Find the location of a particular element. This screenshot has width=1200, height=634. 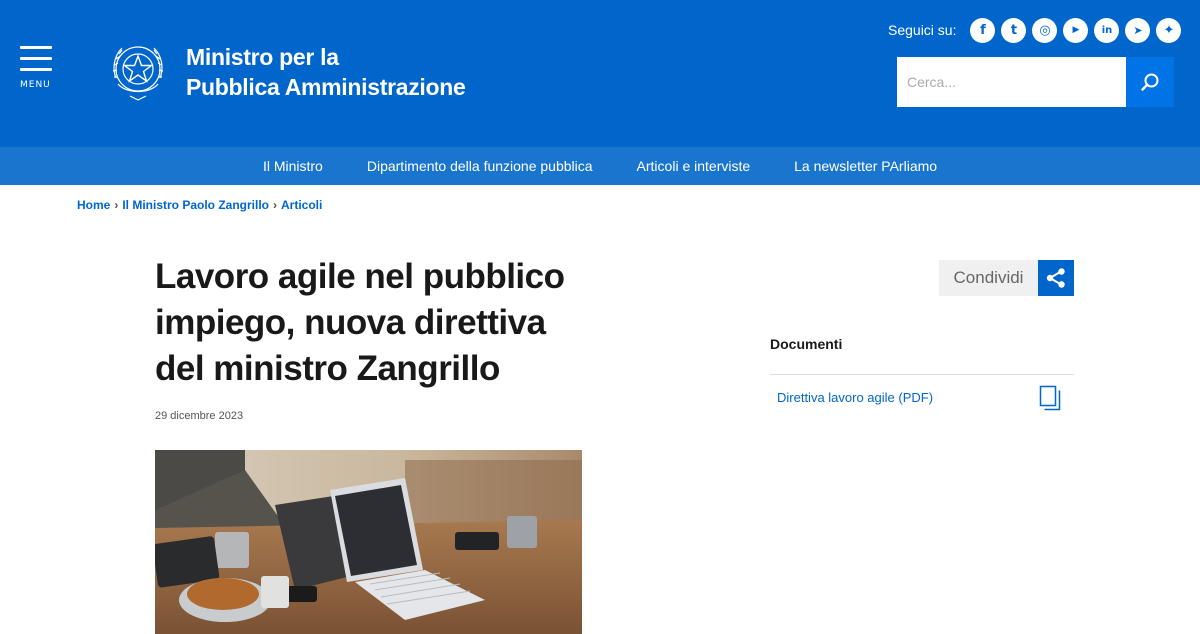

nav-item-articoli: Articoli e interviste is located at coordinates (694, 166).